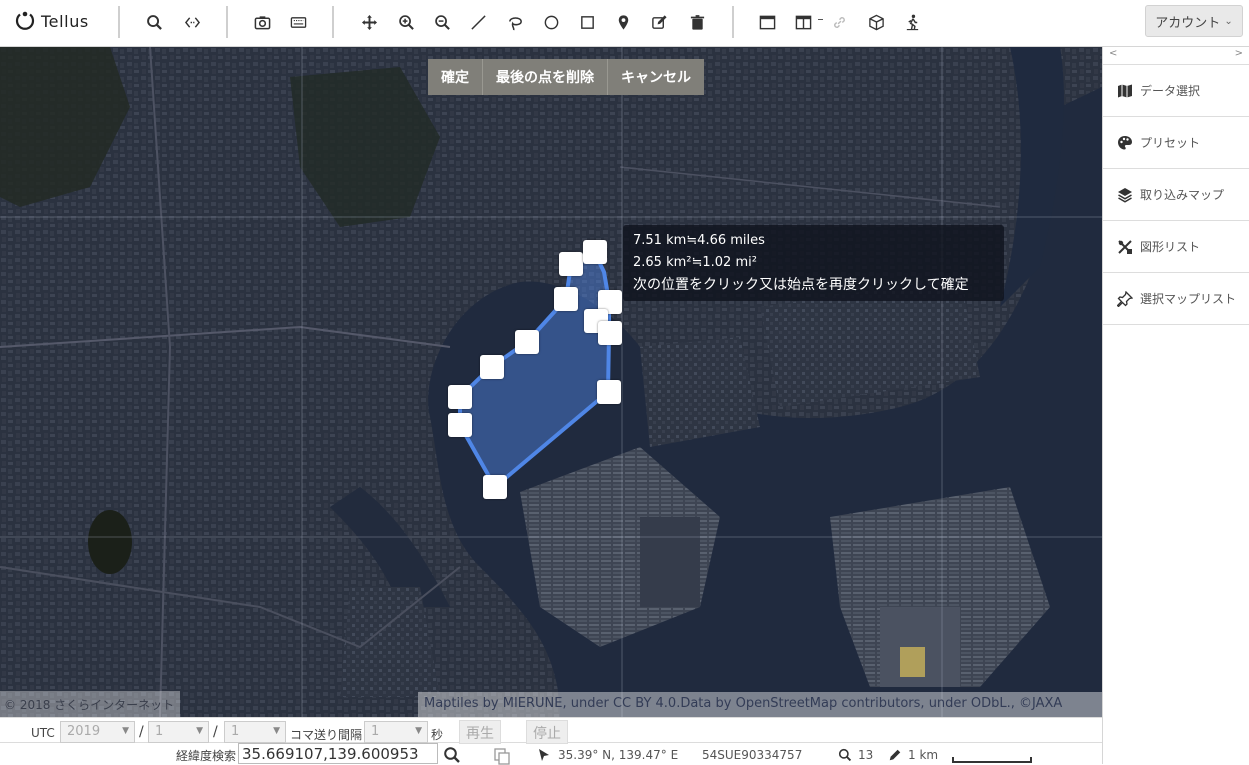 Image resolution: width=1249 pixels, height=765 pixels. I want to click on line-icon, so click(478, 22).